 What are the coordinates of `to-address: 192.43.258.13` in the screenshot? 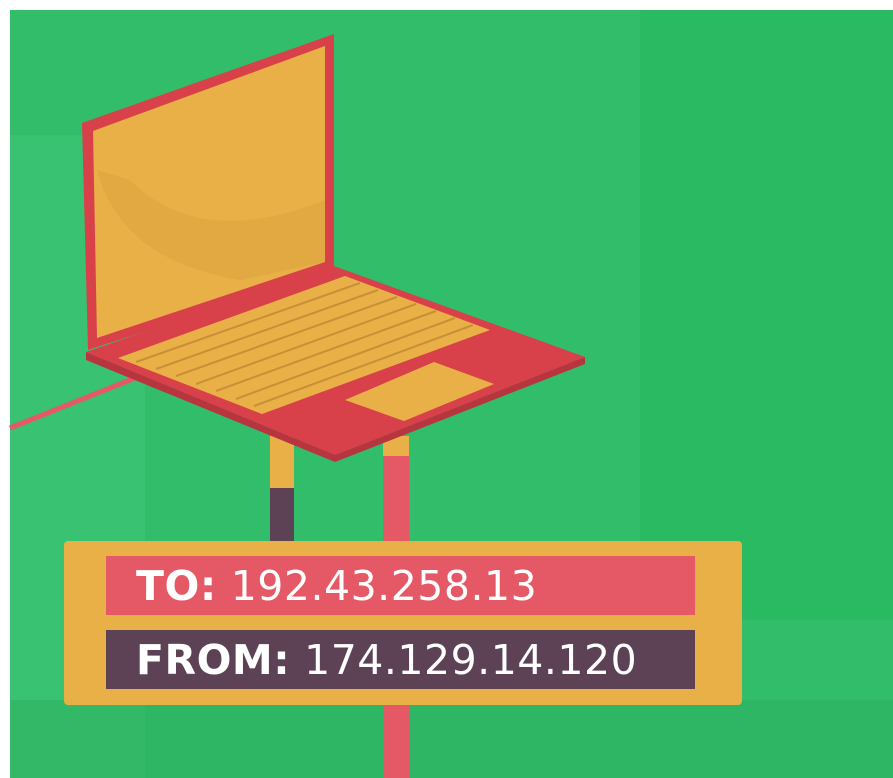 It's located at (384, 585).